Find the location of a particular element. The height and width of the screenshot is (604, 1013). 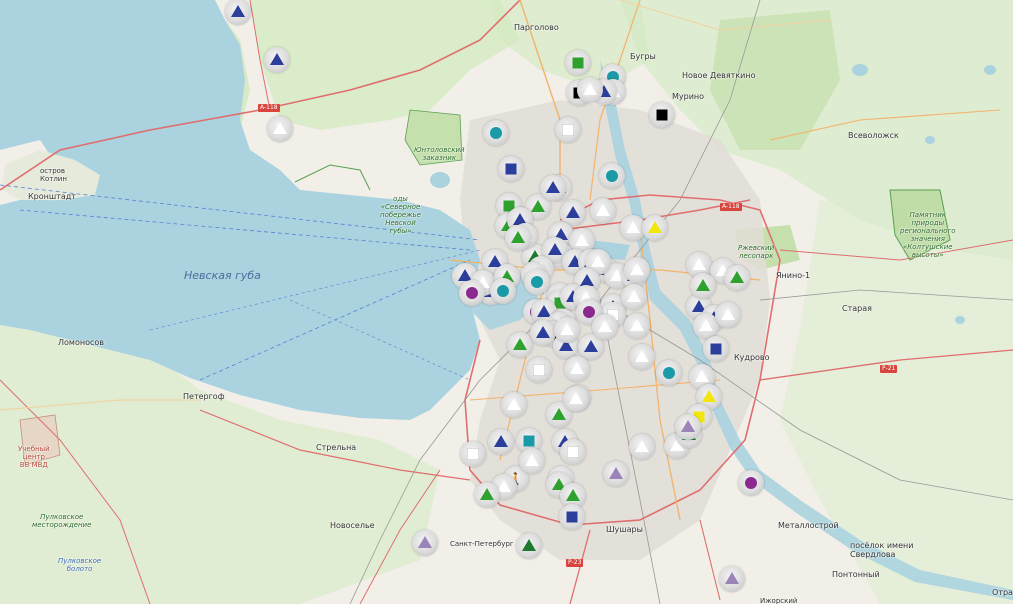

road-shield-r23: Р-23 is located at coordinates (575, 563).